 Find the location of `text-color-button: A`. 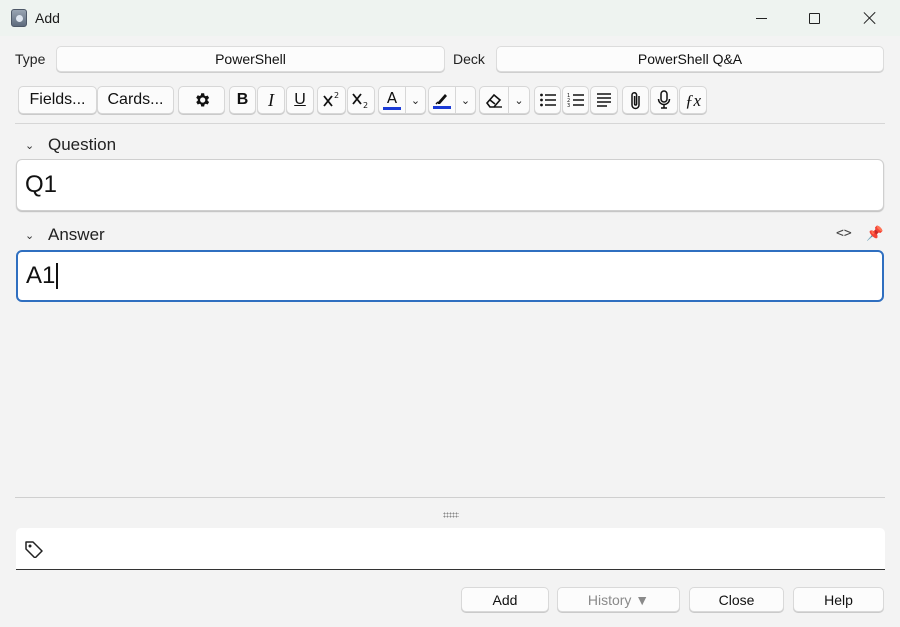

text-color-button: A is located at coordinates (392, 100).